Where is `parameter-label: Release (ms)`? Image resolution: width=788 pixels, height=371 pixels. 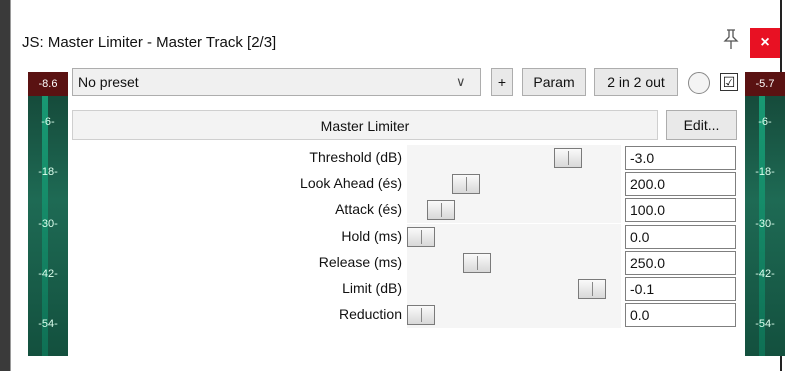 parameter-label: Release (ms) is located at coordinates (360, 261).